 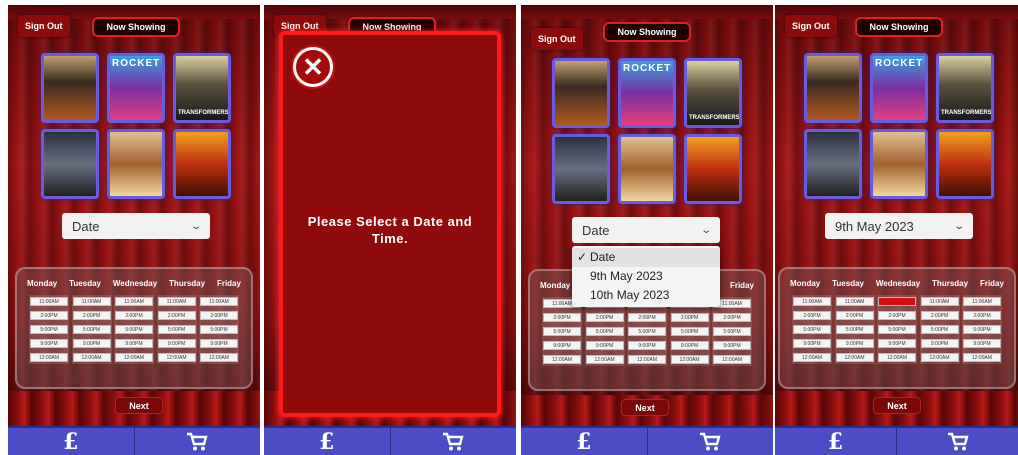 What do you see at coordinates (646, 257) in the screenshot?
I see `dropdown-option: ✓ Date` at bounding box center [646, 257].